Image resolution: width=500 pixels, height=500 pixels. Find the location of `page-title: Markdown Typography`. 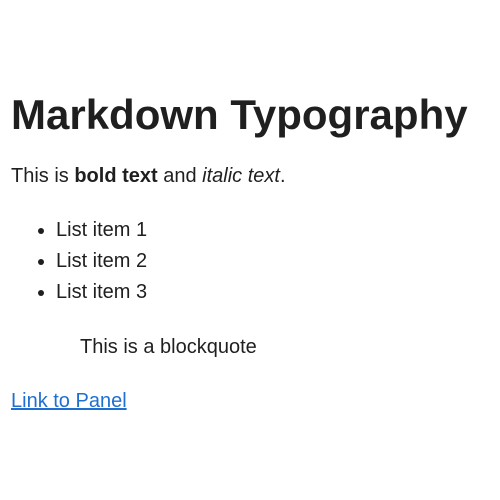

page-title: Markdown Typography is located at coordinates (239, 114).